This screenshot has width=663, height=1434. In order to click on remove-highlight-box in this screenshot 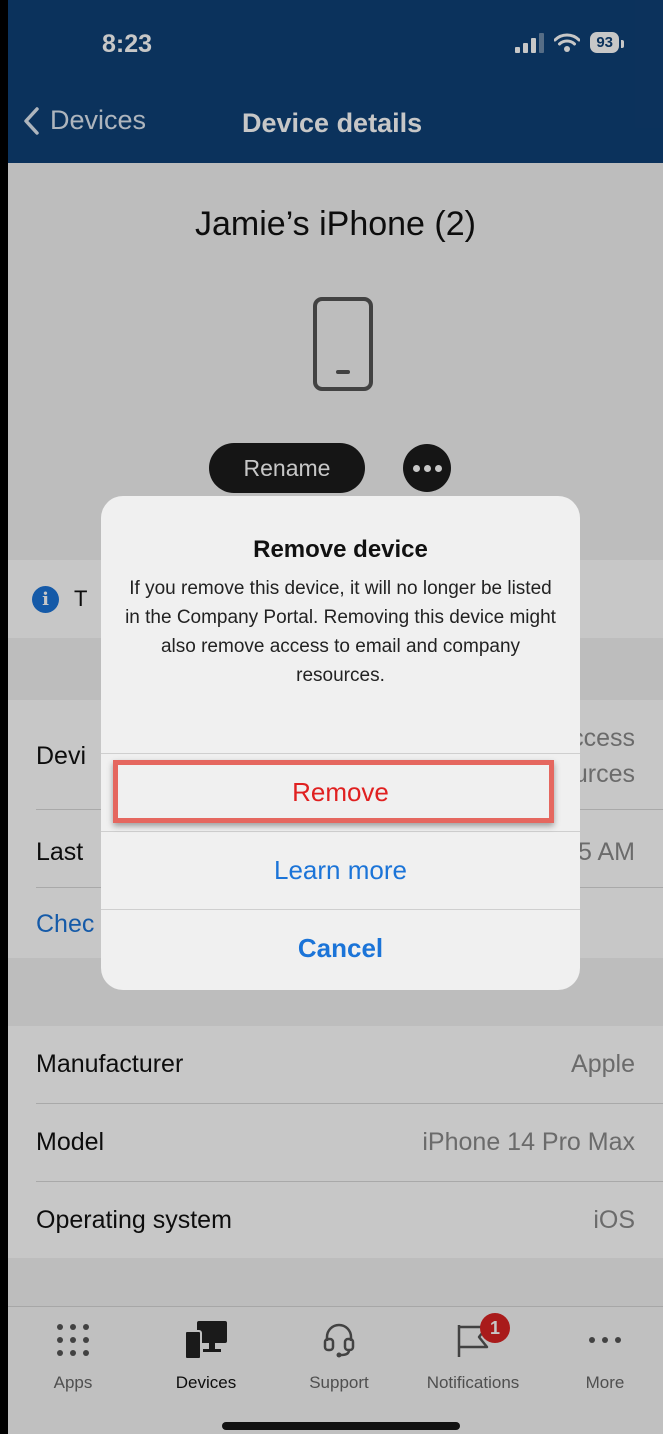, I will do `click(333, 791)`.